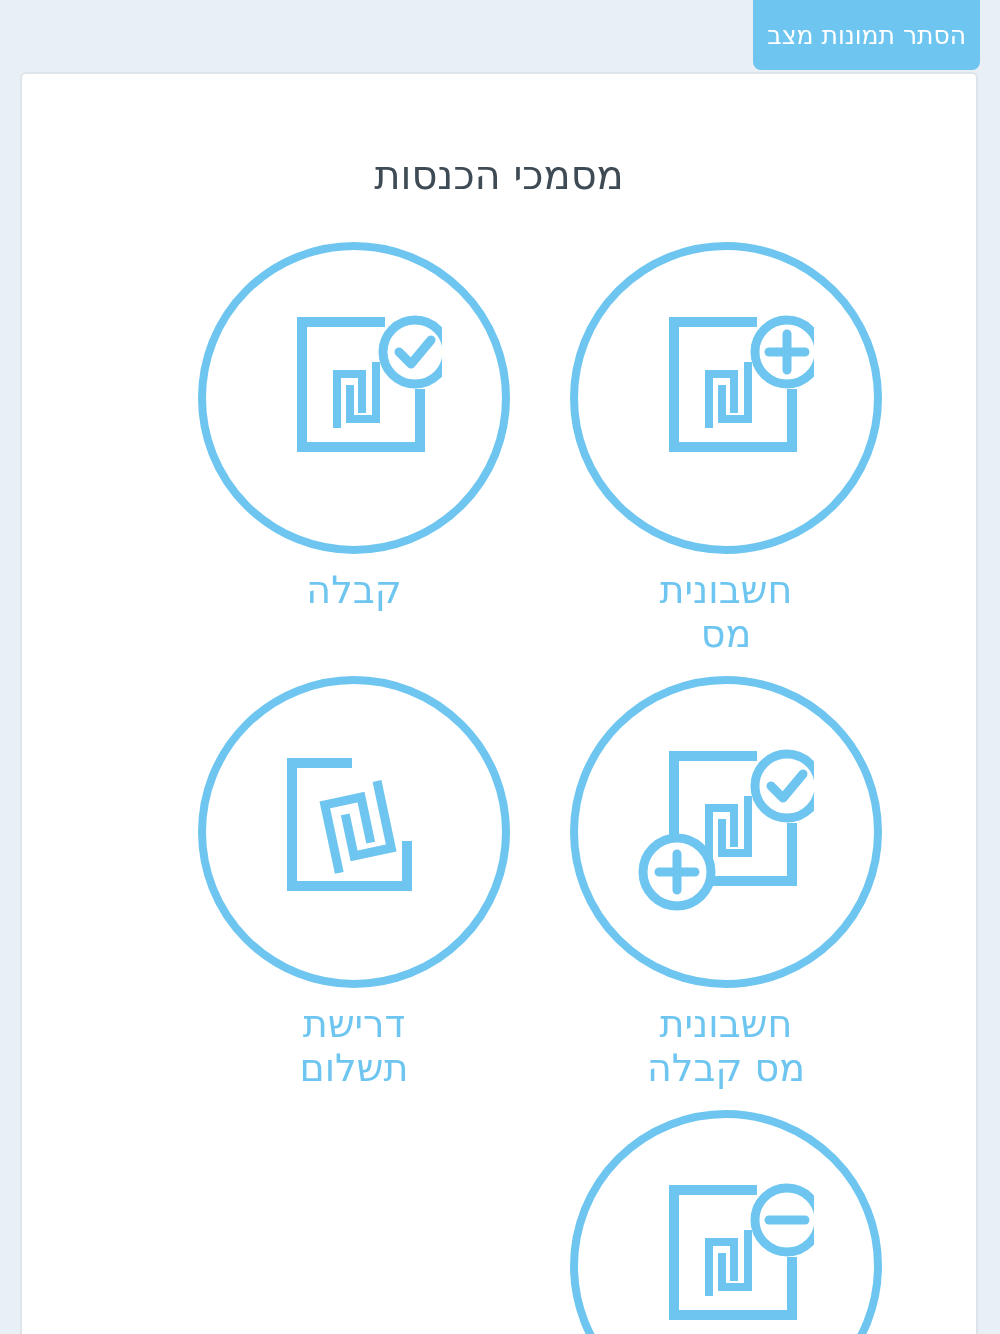 The image size is (1000, 1334). Describe the element at coordinates (726, 1046) in the screenshot. I see `document-label: חשבונית מס קבלה` at that location.